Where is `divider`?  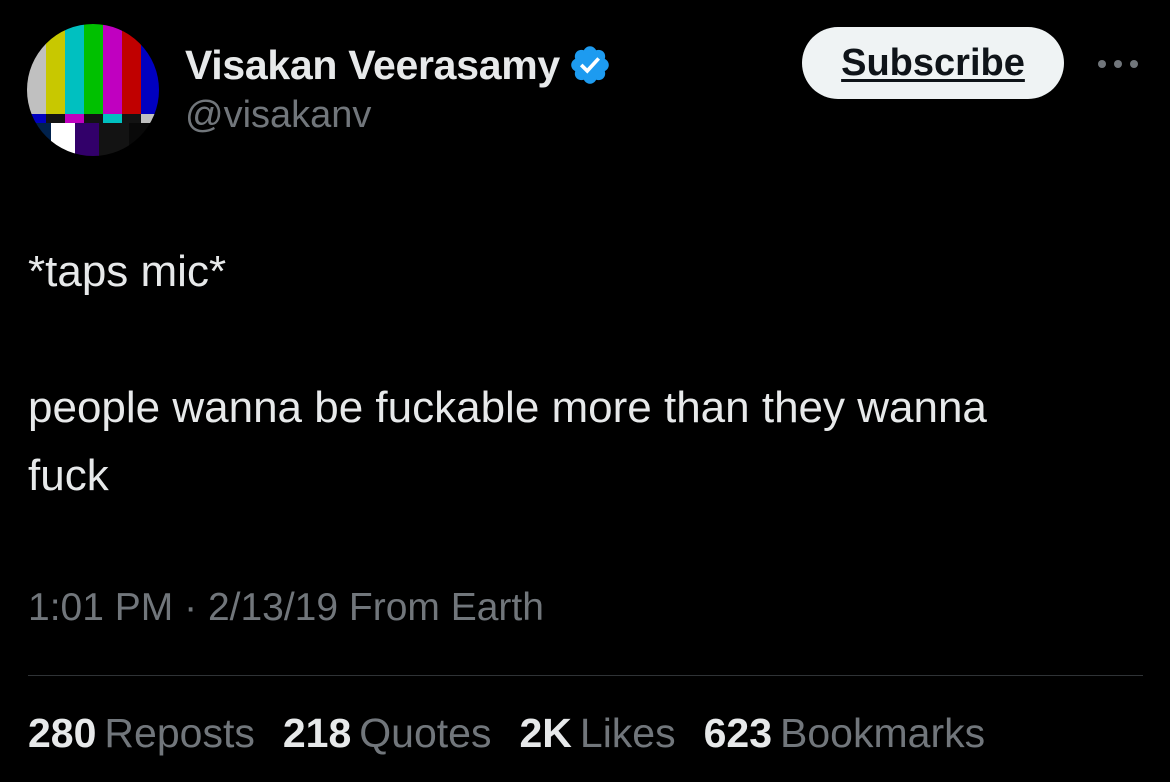
divider is located at coordinates (585, 675).